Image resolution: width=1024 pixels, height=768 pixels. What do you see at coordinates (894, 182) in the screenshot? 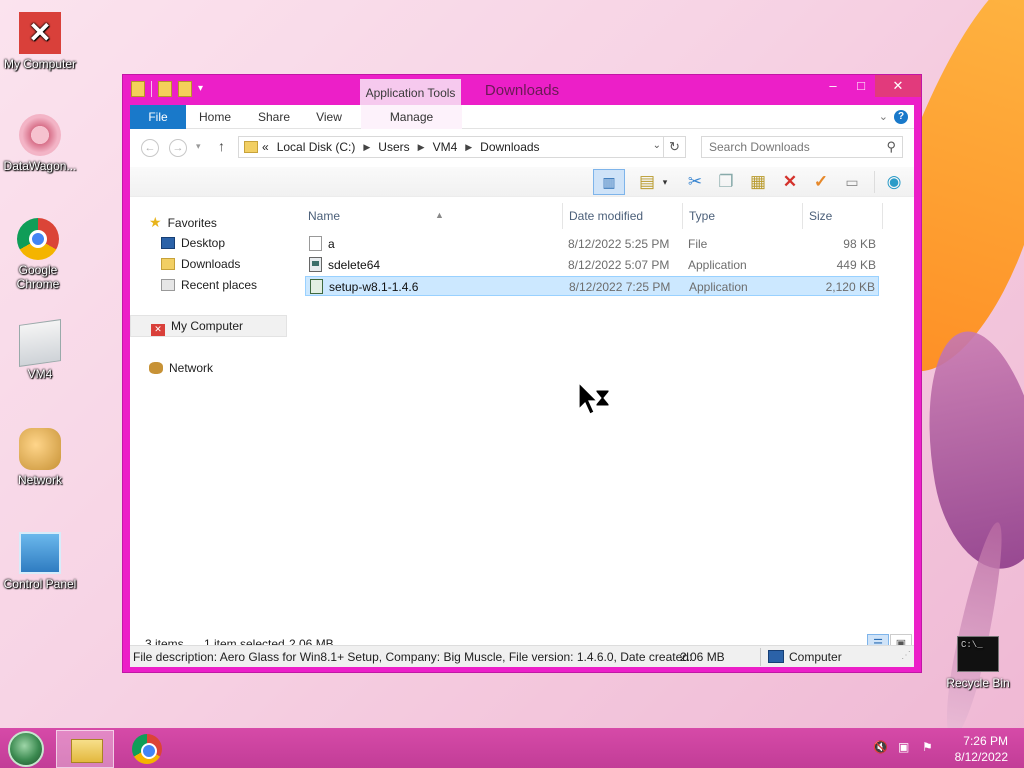
I see `globe-icon: ◉` at bounding box center [894, 182].